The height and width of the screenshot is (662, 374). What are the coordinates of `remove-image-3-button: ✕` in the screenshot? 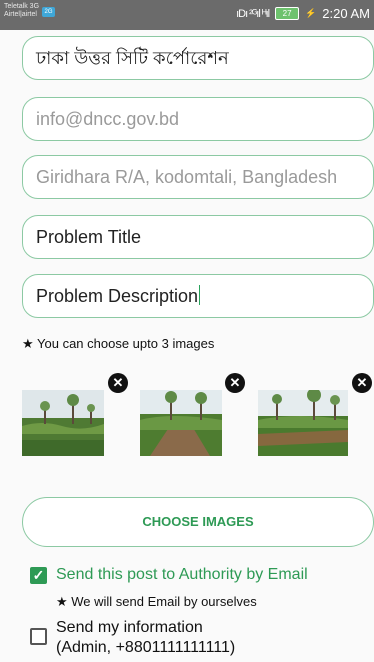 It's located at (362, 383).